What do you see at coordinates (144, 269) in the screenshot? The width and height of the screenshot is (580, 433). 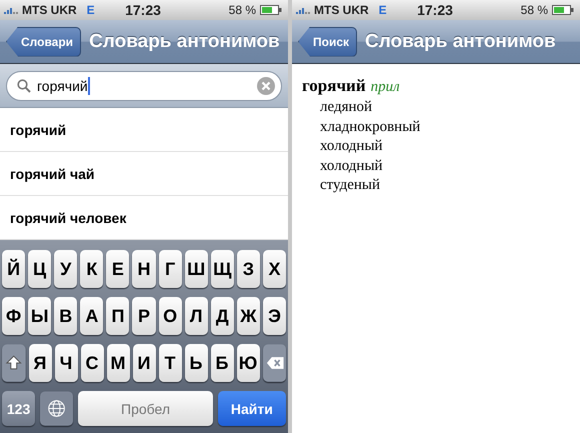 I see `keyboard-key: Н` at bounding box center [144, 269].